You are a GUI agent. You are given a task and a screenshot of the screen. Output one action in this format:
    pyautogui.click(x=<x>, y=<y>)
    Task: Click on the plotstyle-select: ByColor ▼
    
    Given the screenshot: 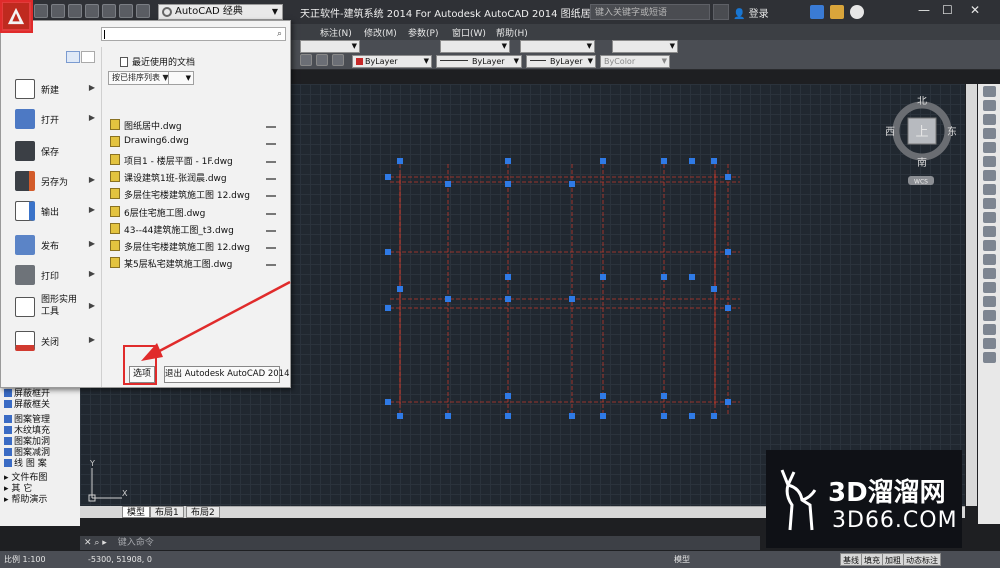 What is the action you would take?
    pyautogui.click(x=635, y=61)
    